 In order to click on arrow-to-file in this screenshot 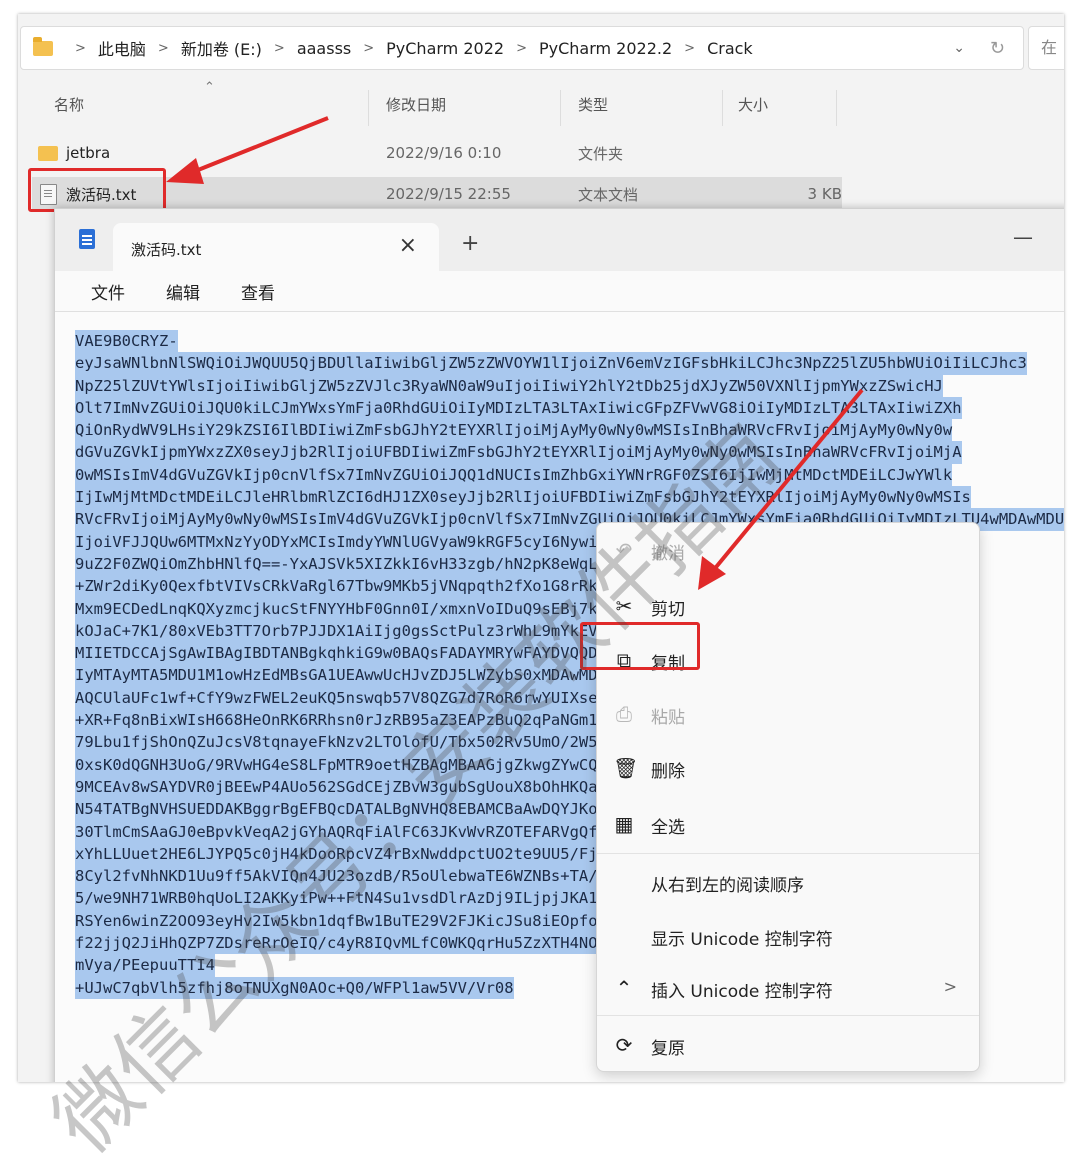, I will do `click(258, 146)`.